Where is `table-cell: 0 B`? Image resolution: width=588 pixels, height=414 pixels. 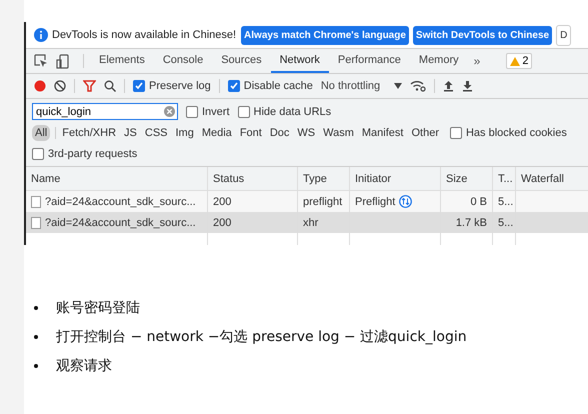
table-cell: 0 B is located at coordinates (478, 202).